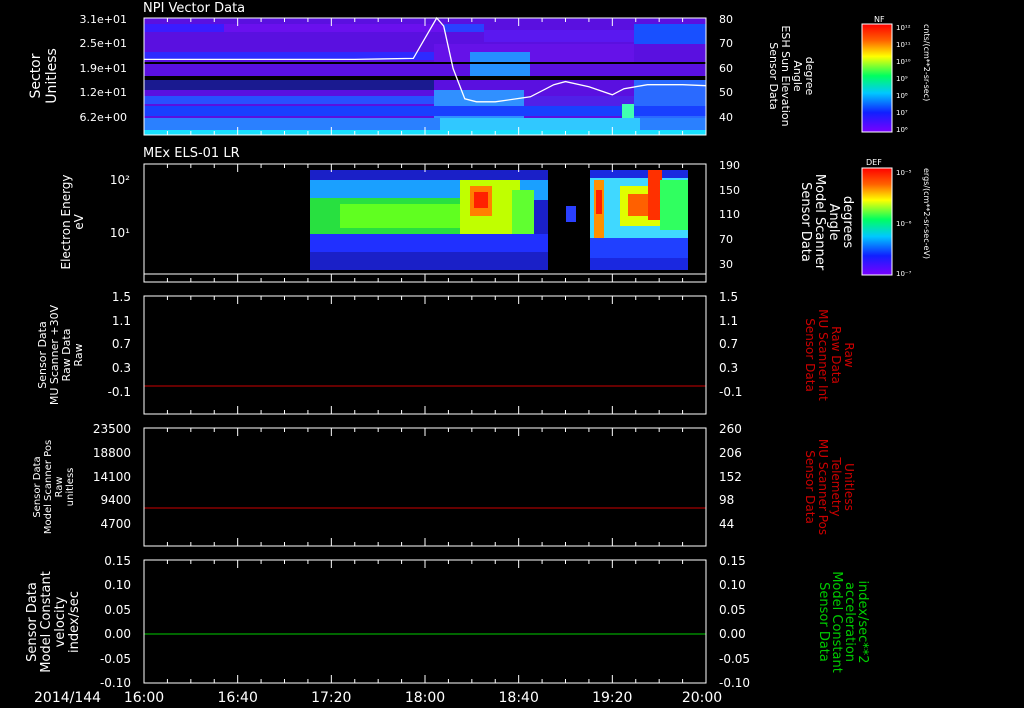  I want to click on colorbar-tick: 10⁻⁵, so click(904, 173).